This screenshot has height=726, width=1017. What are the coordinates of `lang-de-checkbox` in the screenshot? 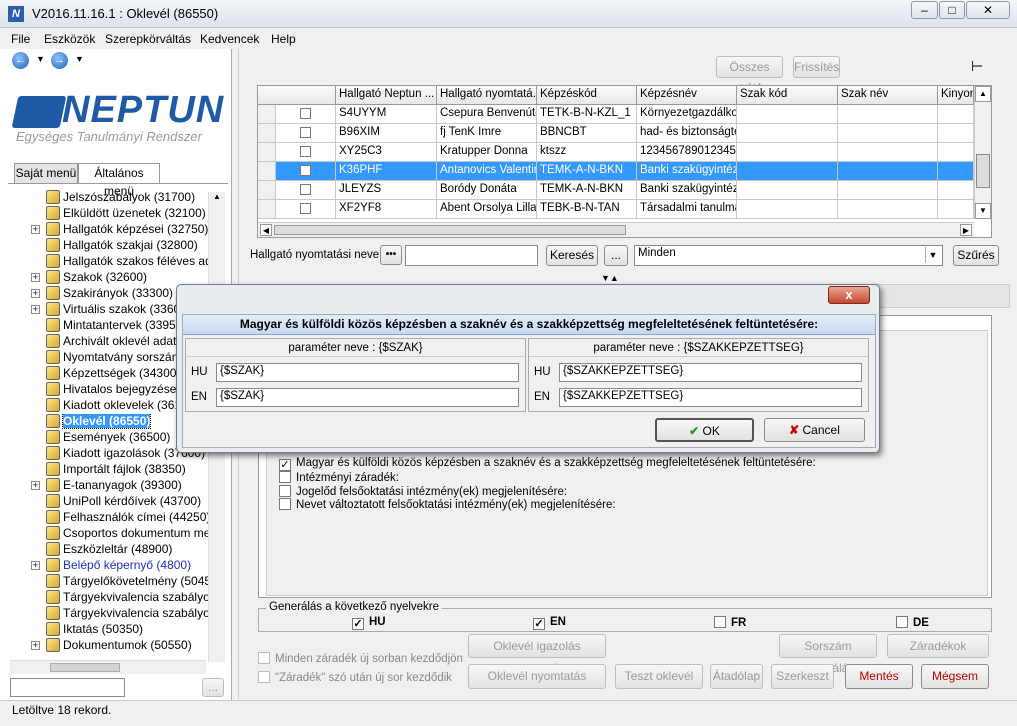 It's located at (902, 622).